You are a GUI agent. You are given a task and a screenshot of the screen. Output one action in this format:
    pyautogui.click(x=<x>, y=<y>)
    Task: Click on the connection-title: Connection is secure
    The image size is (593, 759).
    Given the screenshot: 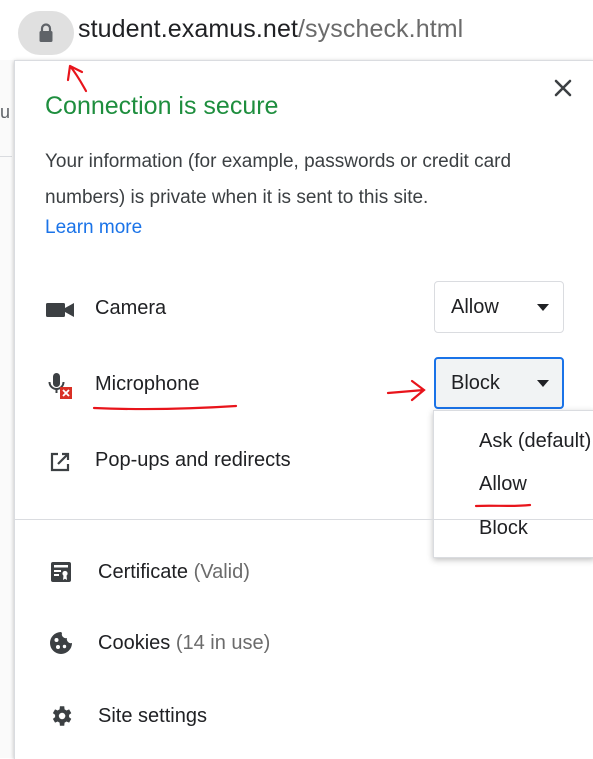 What is the action you would take?
    pyautogui.click(x=162, y=106)
    